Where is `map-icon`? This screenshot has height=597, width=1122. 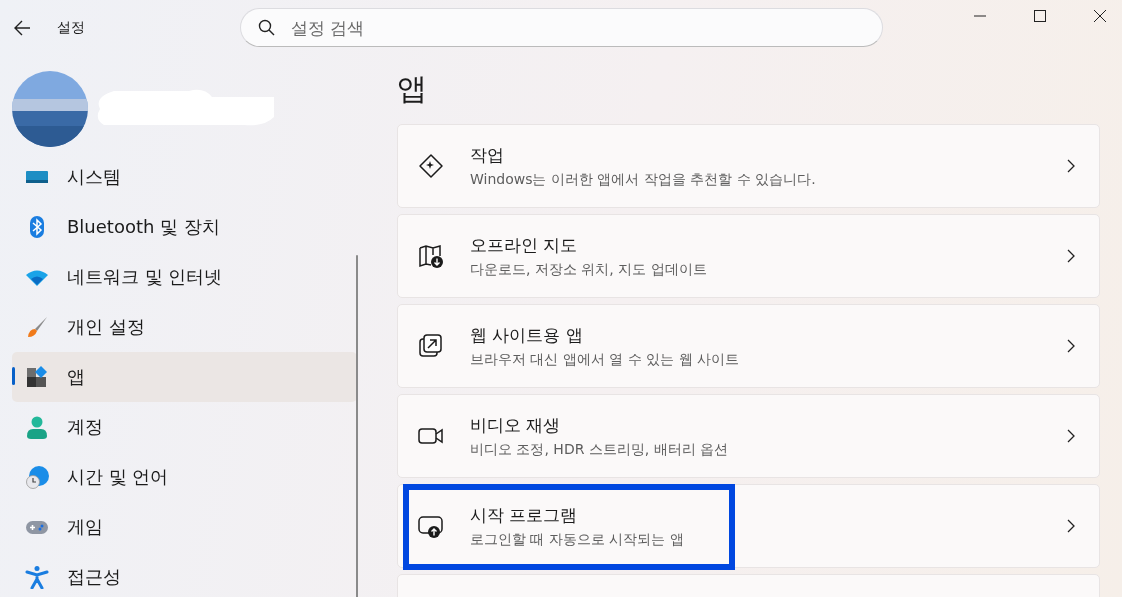
map-icon is located at coordinates (431, 256).